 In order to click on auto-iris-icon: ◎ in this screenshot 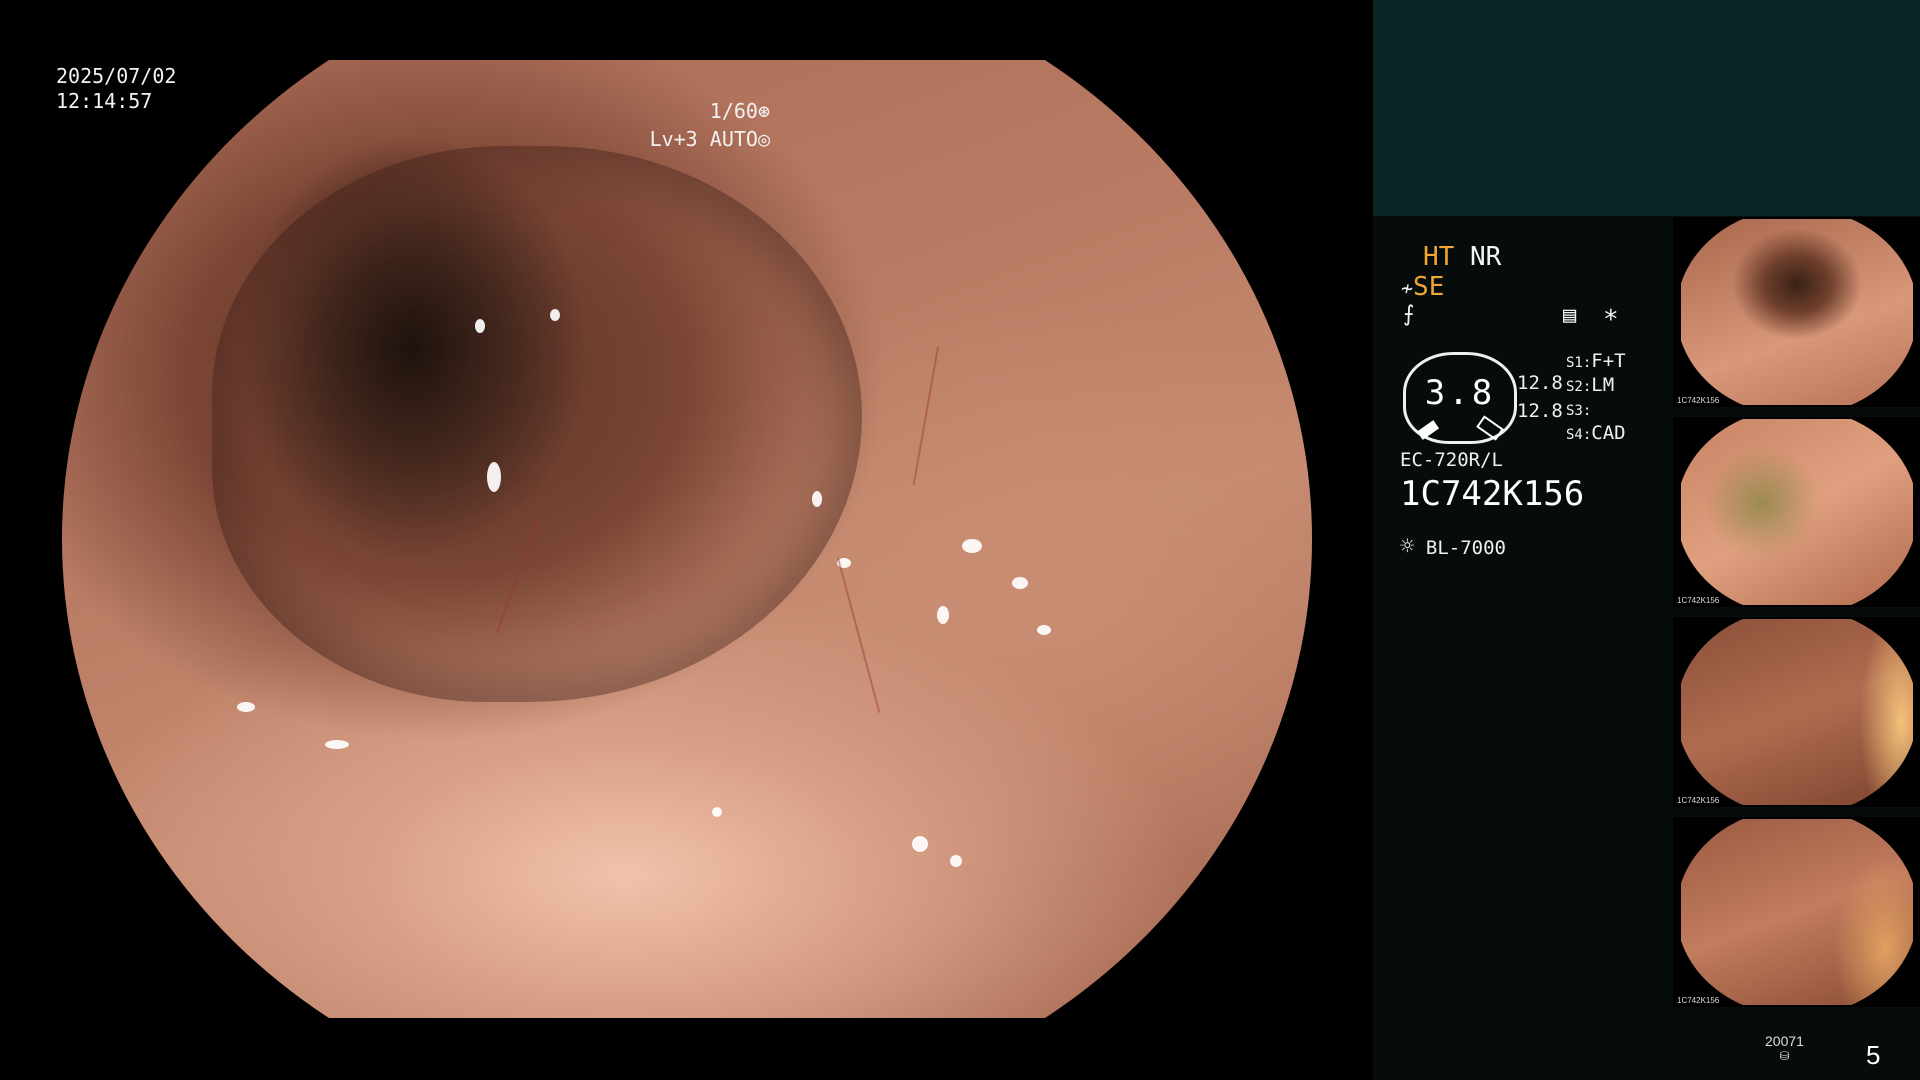, I will do `click(763, 139)`.